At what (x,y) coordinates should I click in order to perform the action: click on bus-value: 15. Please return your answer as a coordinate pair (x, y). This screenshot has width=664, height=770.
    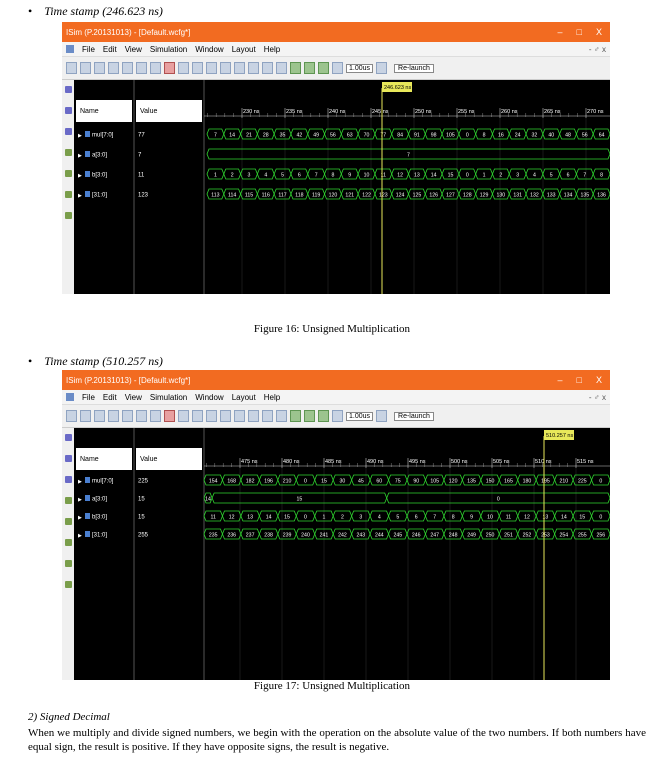
    Looking at the image, I should click on (287, 517).